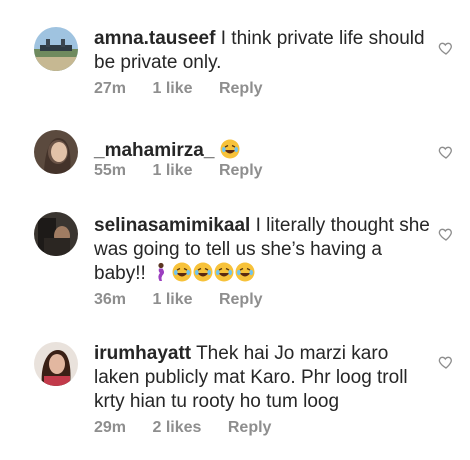 The width and height of the screenshot is (470, 460). What do you see at coordinates (110, 427) in the screenshot?
I see `comment-timestamp: 29m` at bounding box center [110, 427].